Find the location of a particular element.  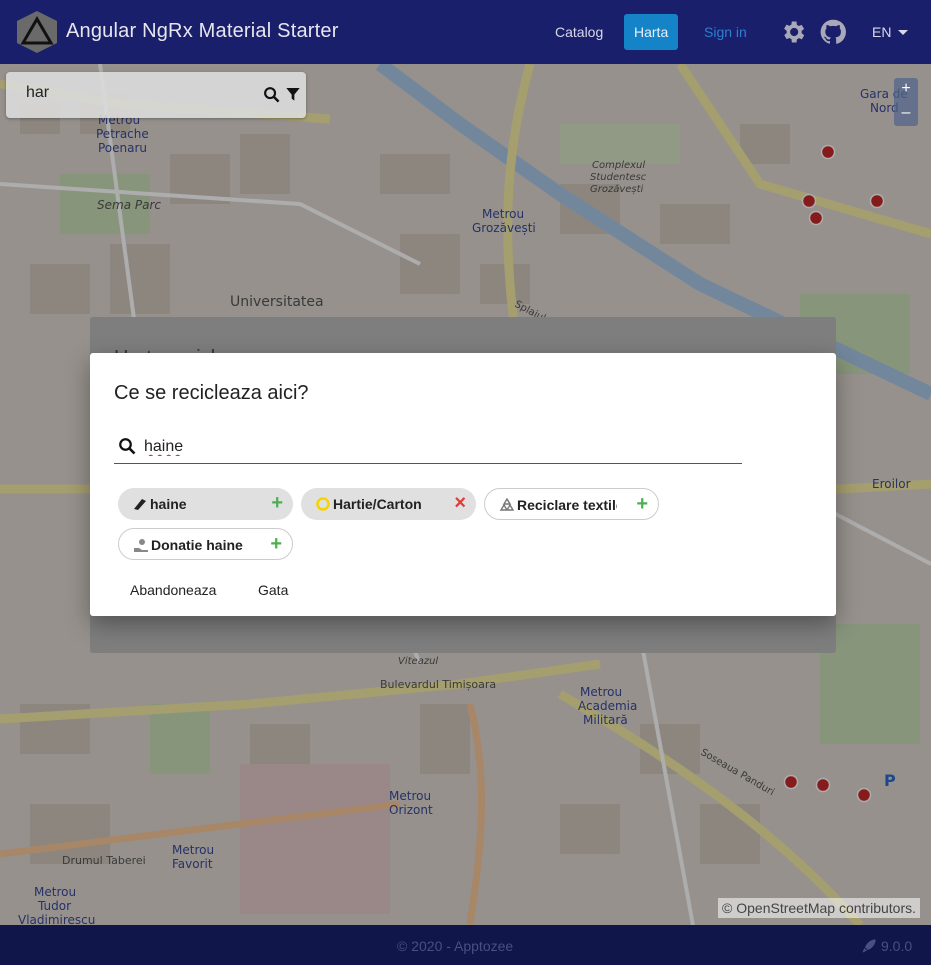

map-search-input is located at coordinates (126, 93).